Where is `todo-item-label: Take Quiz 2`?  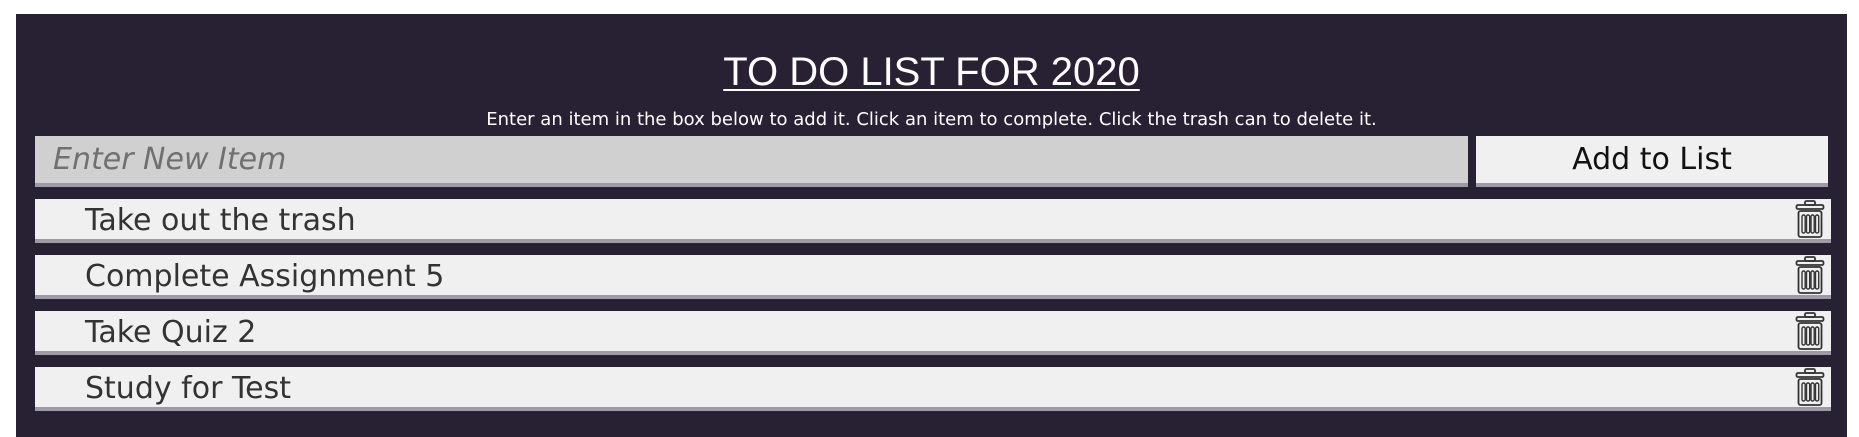 todo-item-label: Take Quiz 2 is located at coordinates (171, 332).